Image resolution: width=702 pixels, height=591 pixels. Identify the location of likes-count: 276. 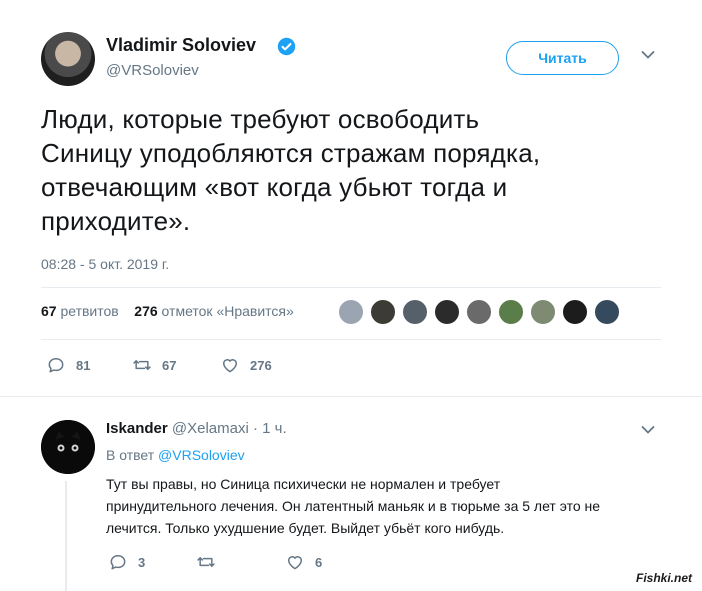
(145, 311).